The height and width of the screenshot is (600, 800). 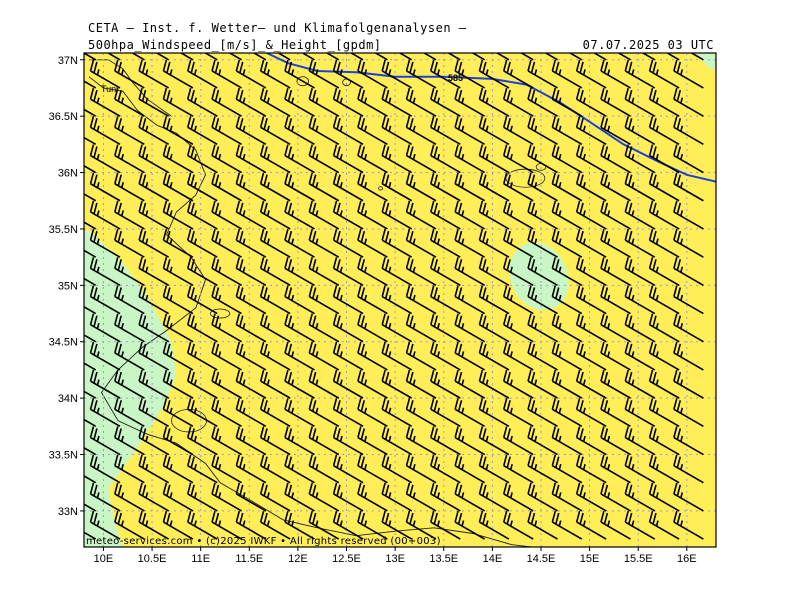 I want to click on x-tick-label: 15.5E, so click(x=638, y=559).